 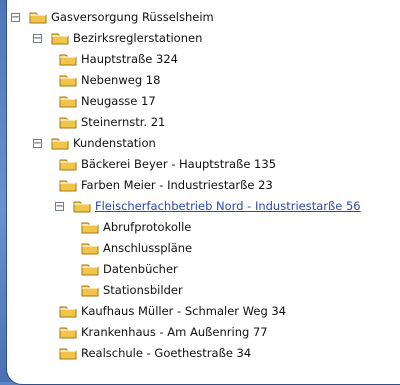 I want to click on tree-item: Krankenhaus - Am Außenring 77, so click(x=161, y=332).